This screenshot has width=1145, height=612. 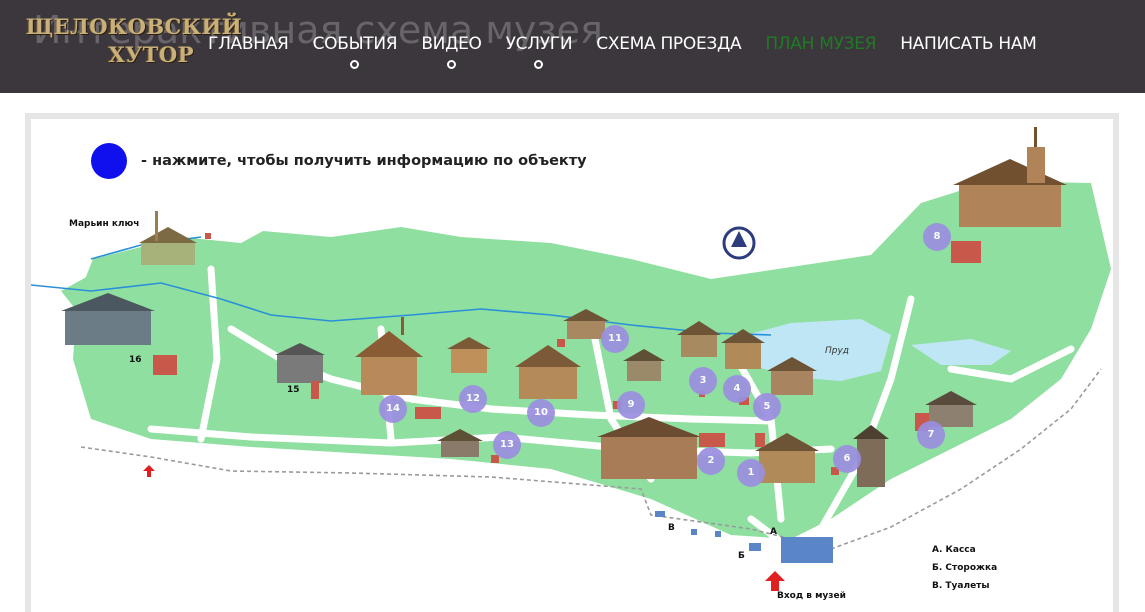 What do you see at coordinates (248, 44) in the screenshot?
I see `nav-home: ГЛАВНАЯ` at bounding box center [248, 44].